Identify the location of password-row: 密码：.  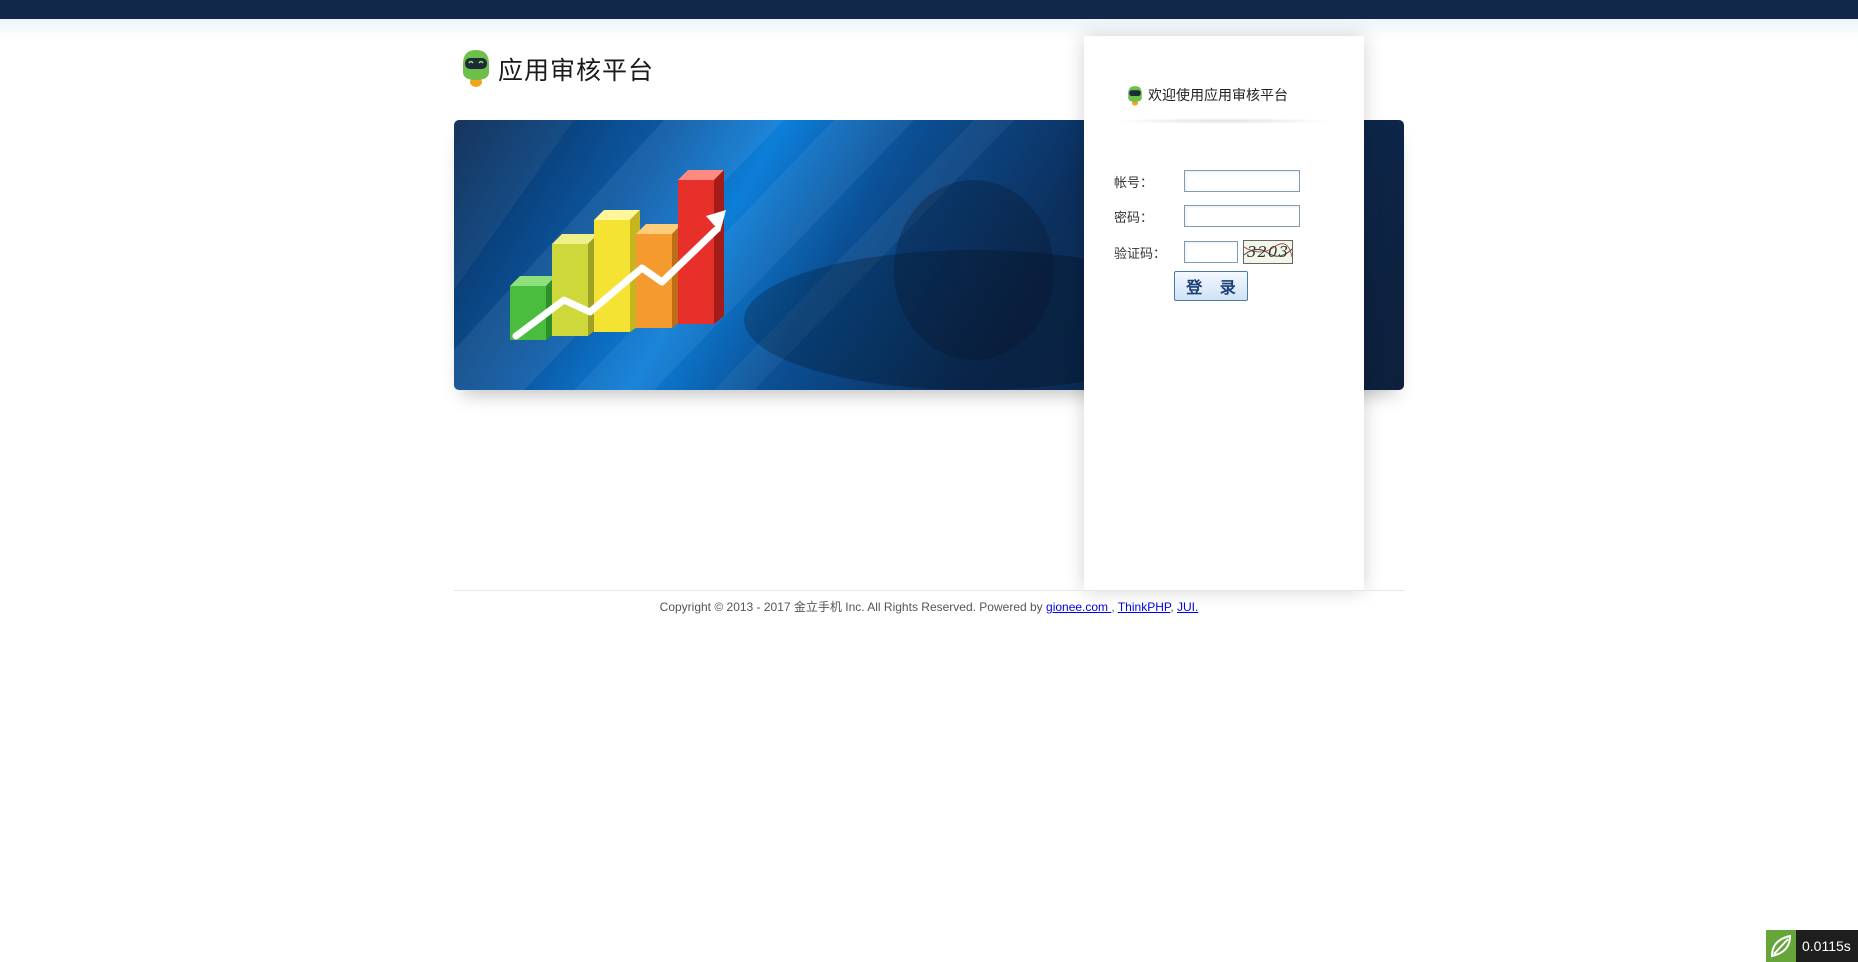
(1207, 216).